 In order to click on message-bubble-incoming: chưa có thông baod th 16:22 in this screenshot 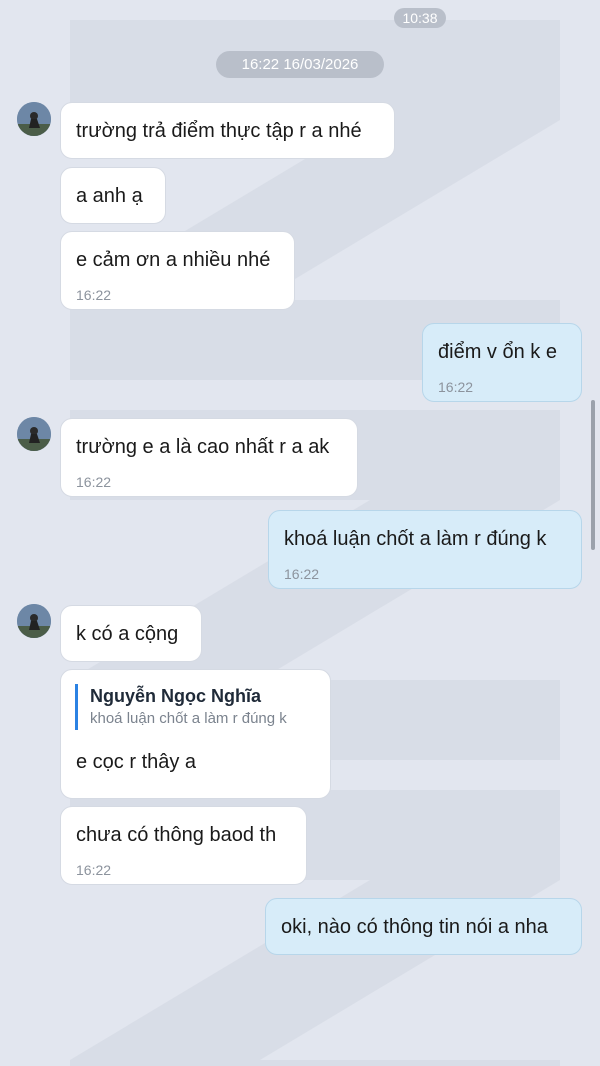, I will do `click(183, 845)`.